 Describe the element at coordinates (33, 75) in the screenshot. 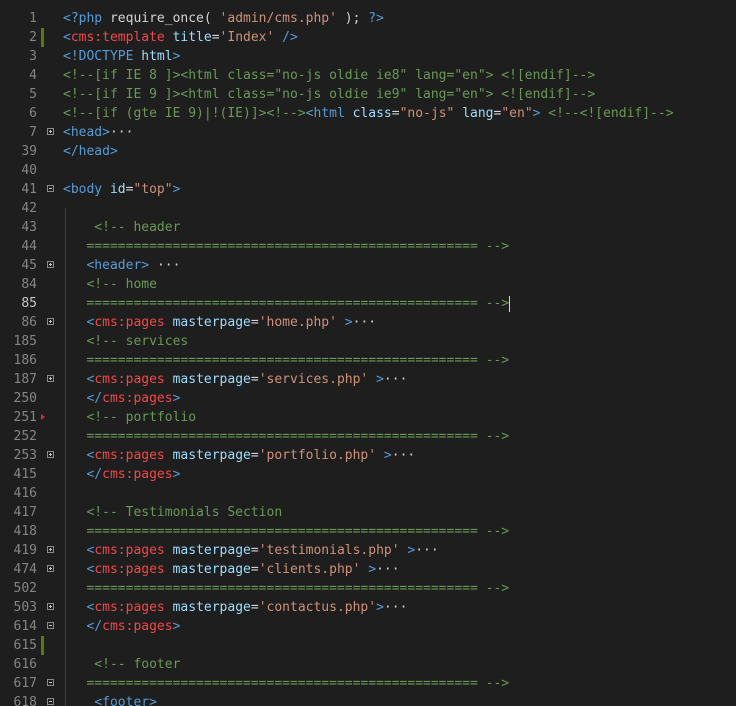

I see `line-number: 4` at that location.